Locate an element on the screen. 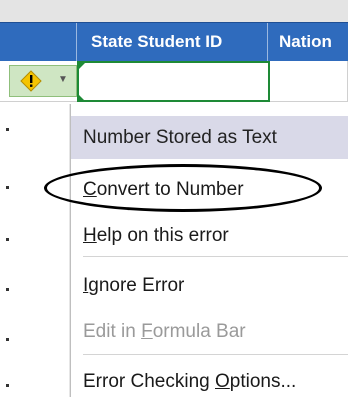 The height and width of the screenshot is (404, 348). header-state-student-id: State Student ID is located at coordinates (172, 42).